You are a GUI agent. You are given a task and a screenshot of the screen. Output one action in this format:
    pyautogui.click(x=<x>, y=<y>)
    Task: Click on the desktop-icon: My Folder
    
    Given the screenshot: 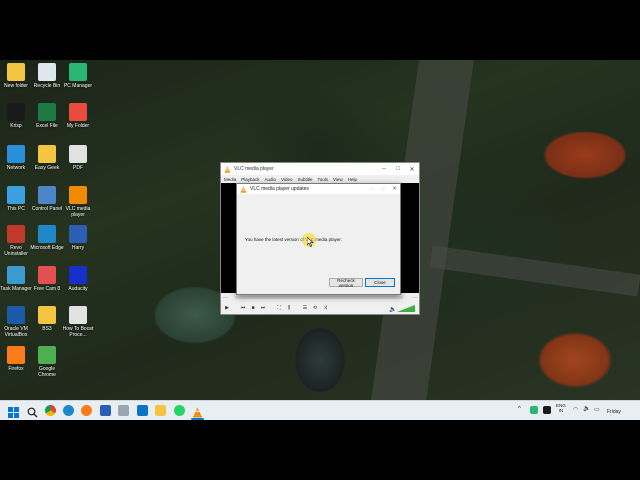 What is the action you would take?
    pyautogui.click(x=78, y=116)
    